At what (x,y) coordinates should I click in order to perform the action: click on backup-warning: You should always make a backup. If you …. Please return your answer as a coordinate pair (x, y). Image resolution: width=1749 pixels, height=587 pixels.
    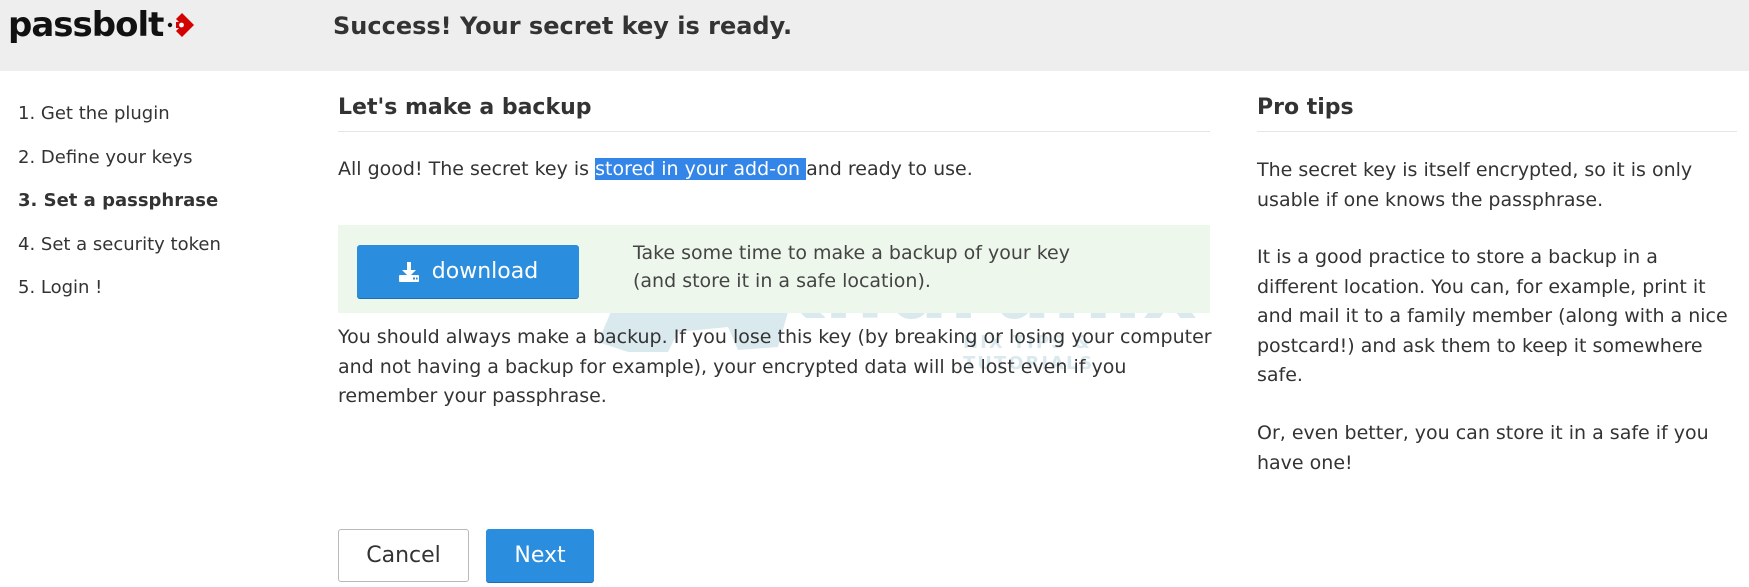
    Looking at the image, I should click on (775, 366).